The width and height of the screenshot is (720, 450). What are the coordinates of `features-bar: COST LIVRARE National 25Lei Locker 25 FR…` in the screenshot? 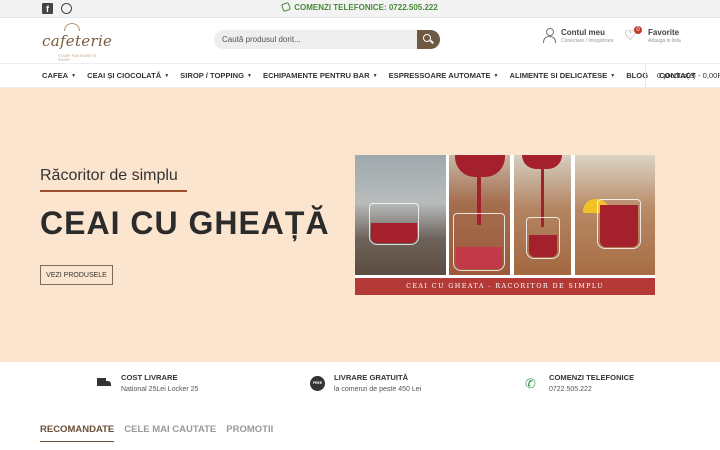 It's located at (360, 386).